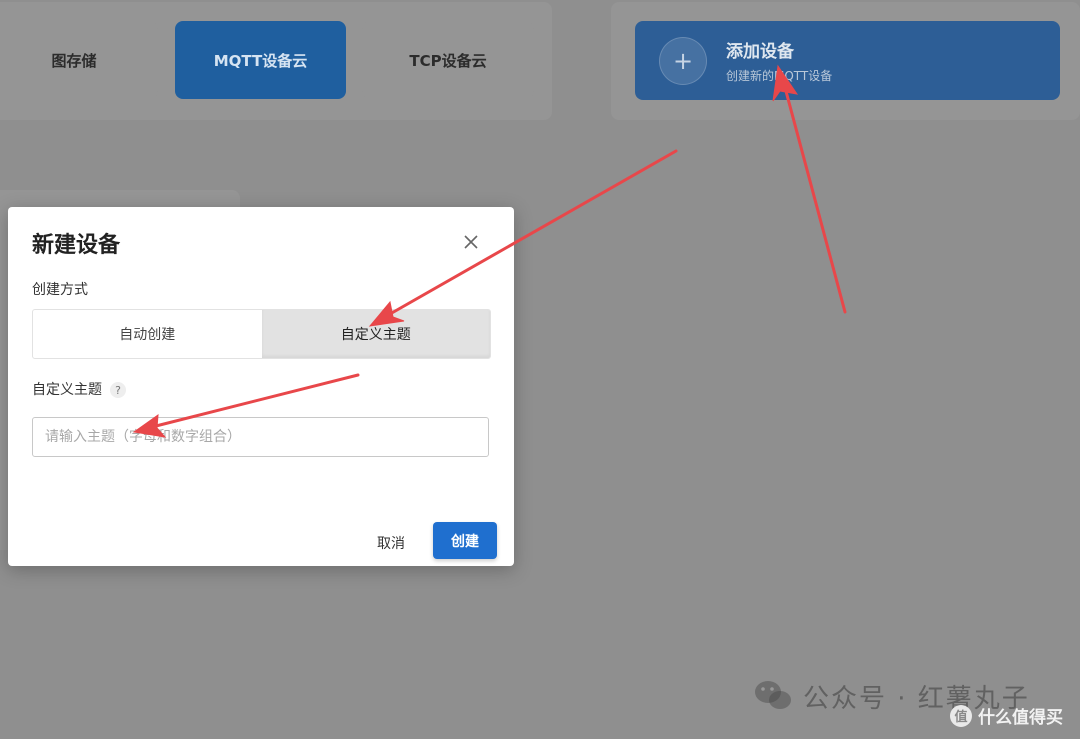 The width and height of the screenshot is (1080, 739). I want to click on topic-input, so click(260, 437).